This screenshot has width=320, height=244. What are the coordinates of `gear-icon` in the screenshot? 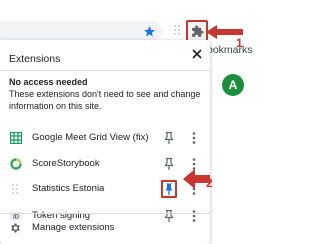 It's located at (15, 228).